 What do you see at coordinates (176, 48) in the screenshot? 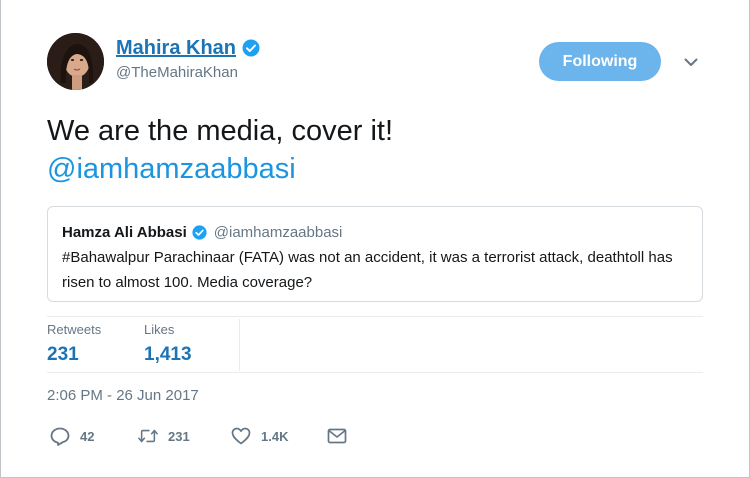
I see `author-name: Mahira Khan` at bounding box center [176, 48].